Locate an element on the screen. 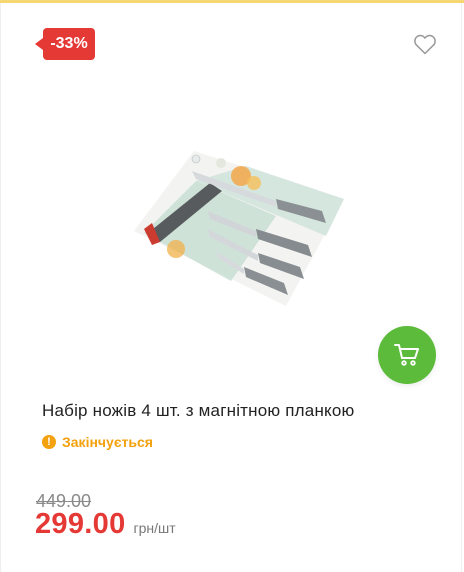 Image resolution: width=464 pixels, height=572 pixels. price-row: 299.00 грн/шт is located at coordinates (105, 524).